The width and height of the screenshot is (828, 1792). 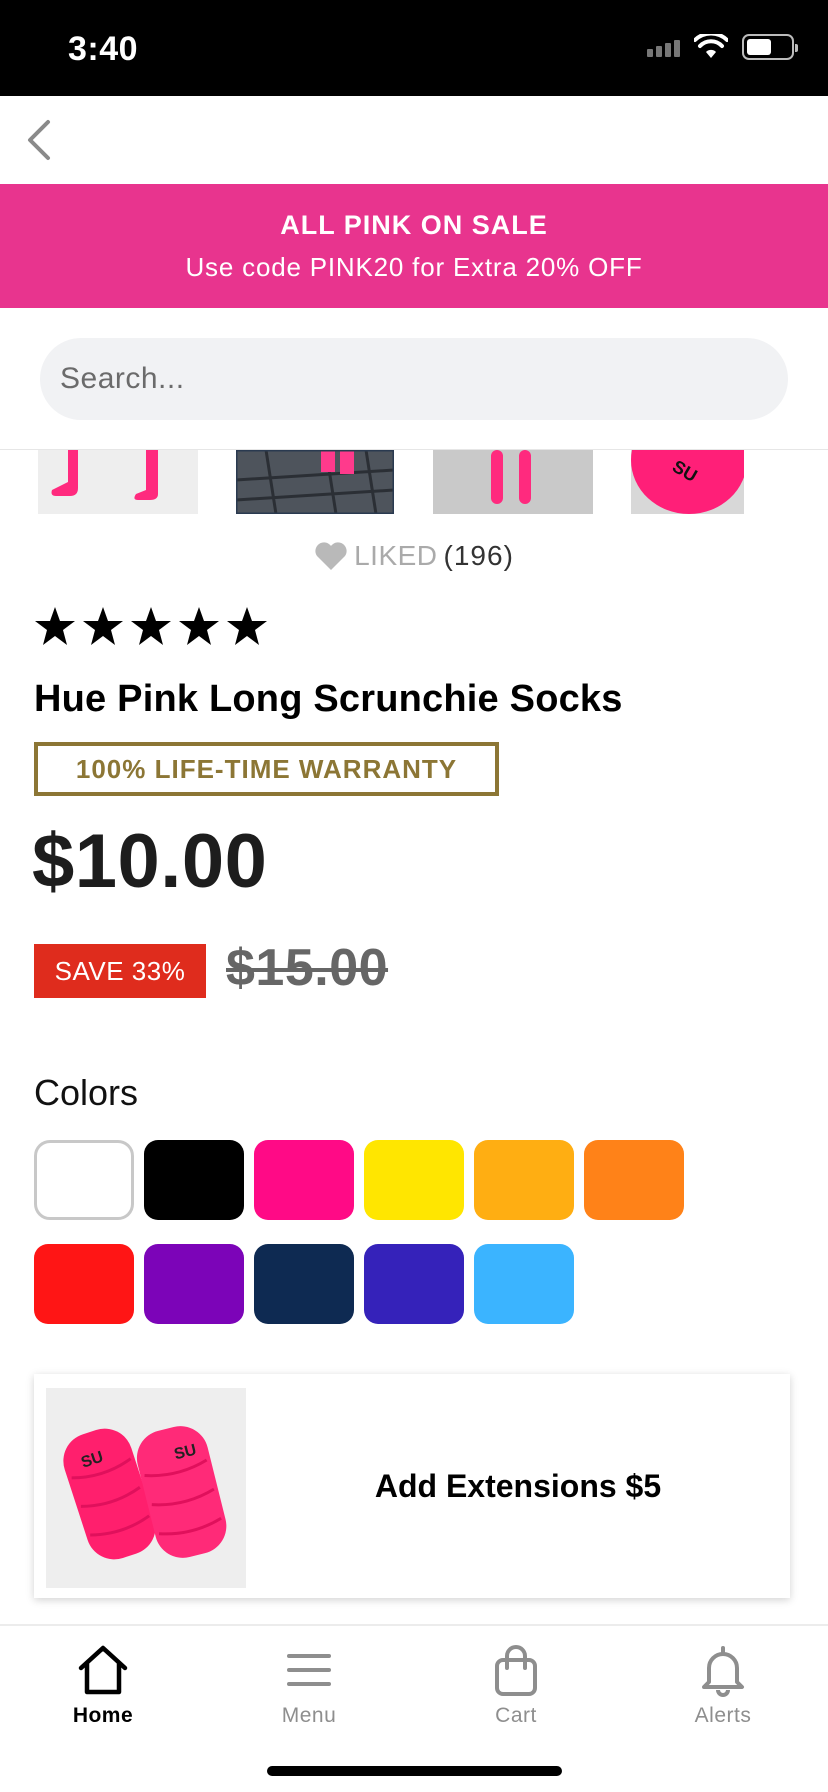 What do you see at coordinates (103, 1670) in the screenshot?
I see `home-icon` at bounding box center [103, 1670].